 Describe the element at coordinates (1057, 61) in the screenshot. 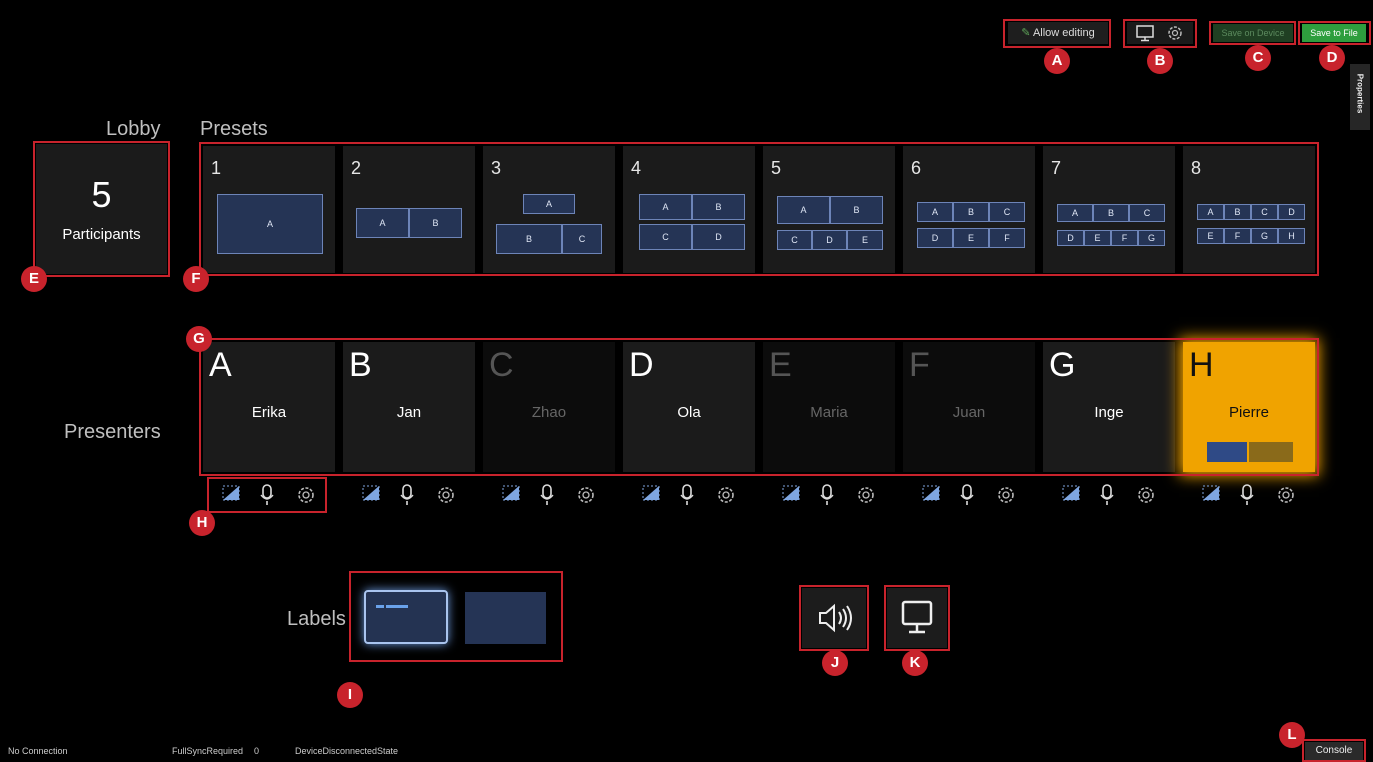

I see `callout-marker-a: A` at that location.